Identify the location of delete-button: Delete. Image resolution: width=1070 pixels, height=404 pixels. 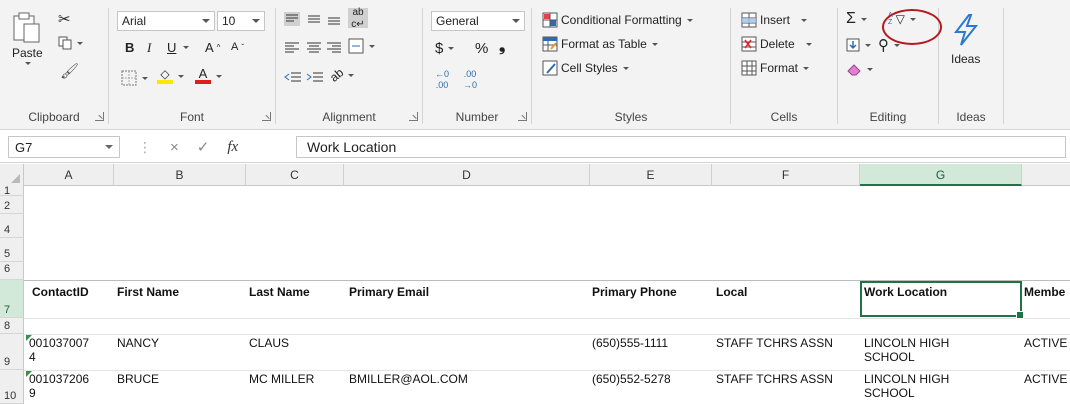
(776, 44).